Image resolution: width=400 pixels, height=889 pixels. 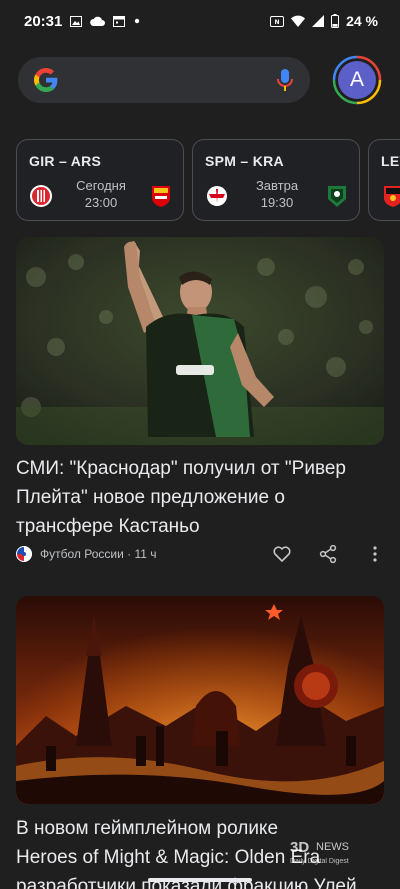 What do you see at coordinates (24, 554) in the screenshot?
I see `football-russia-logo-icon` at bounding box center [24, 554].